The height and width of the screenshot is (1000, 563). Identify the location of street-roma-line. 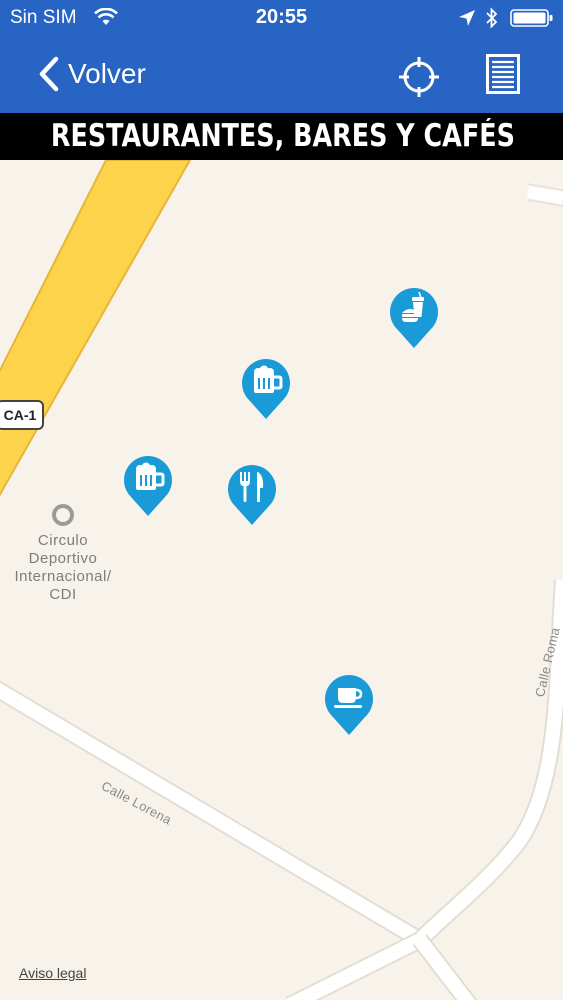
(488, 763).